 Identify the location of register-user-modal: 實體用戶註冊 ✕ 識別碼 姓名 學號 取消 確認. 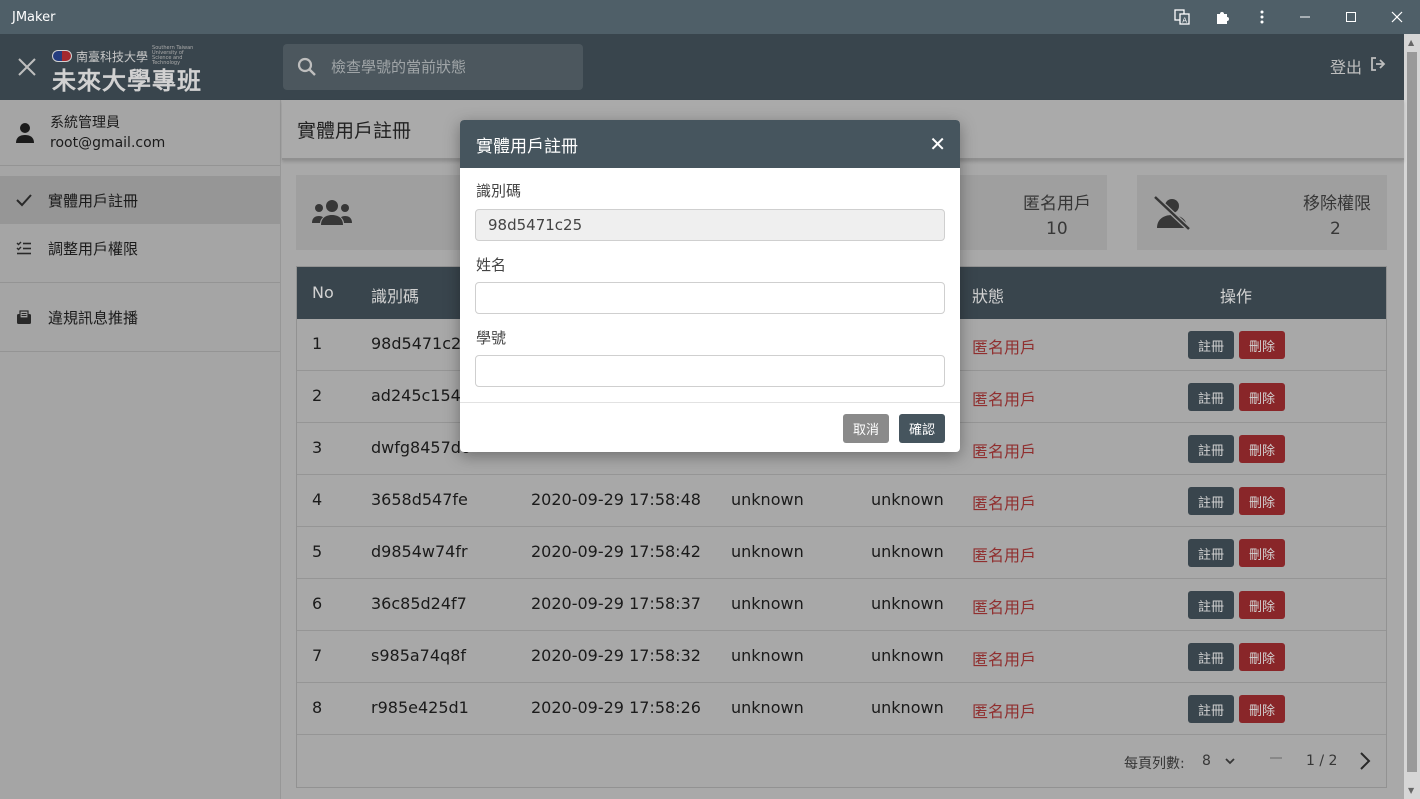
(710, 286).